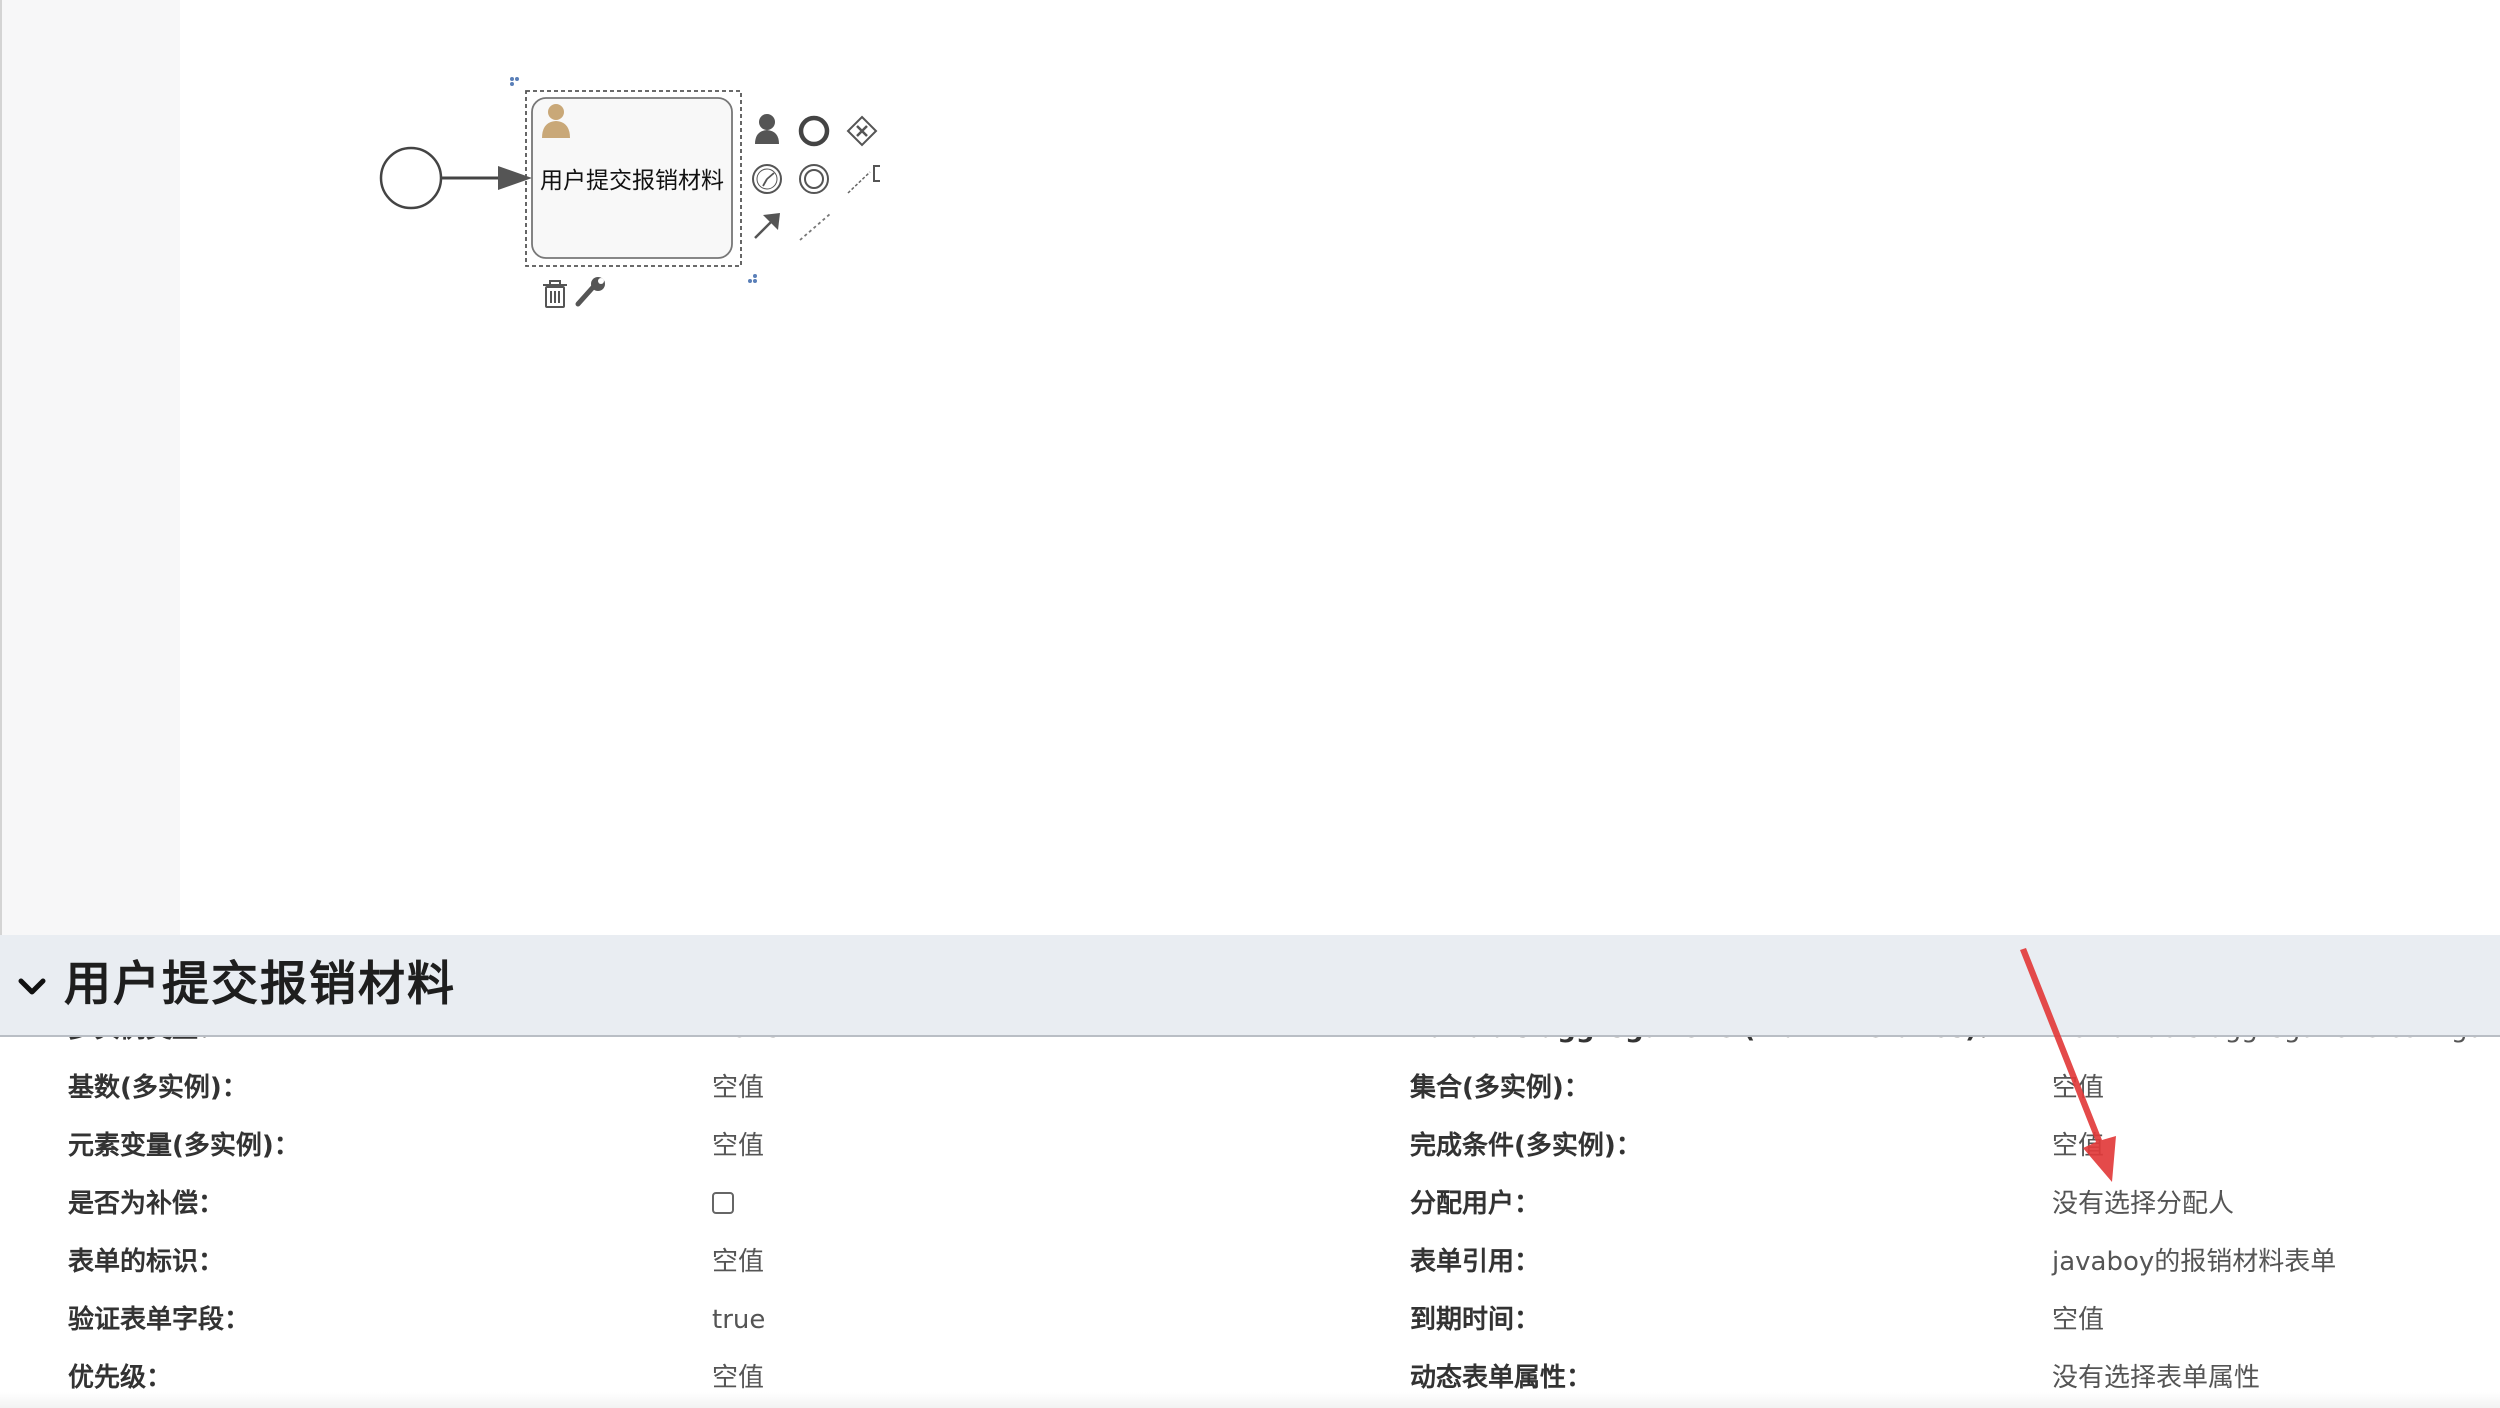 The image size is (2500, 1408). What do you see at coordinates (2194, 1262) in the screenshot?
I see `property-value: javaboy的报销材料表单` at bounding box center [2194, 1262].